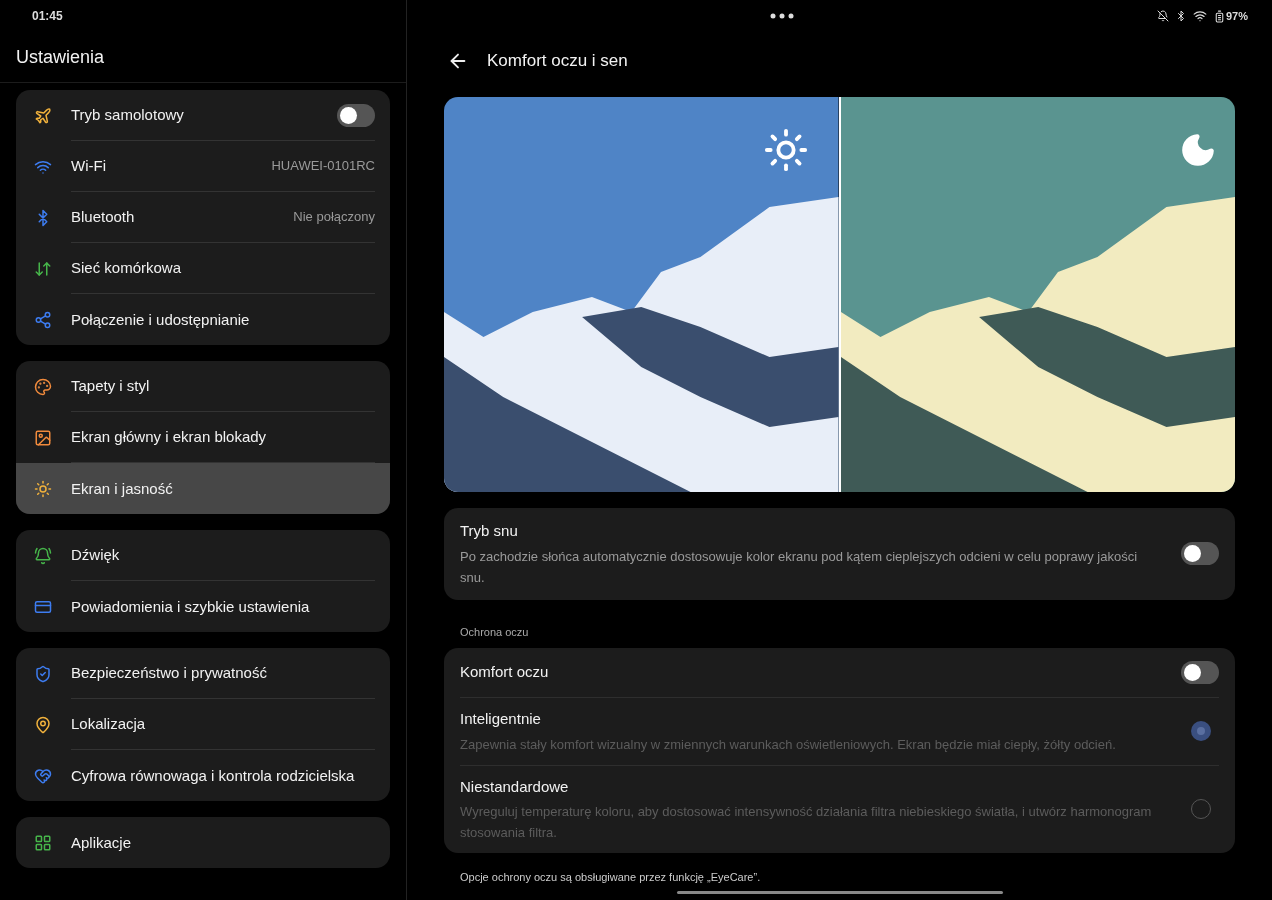  I want to click on setting-title: Tryb snu, so click(489, 531).